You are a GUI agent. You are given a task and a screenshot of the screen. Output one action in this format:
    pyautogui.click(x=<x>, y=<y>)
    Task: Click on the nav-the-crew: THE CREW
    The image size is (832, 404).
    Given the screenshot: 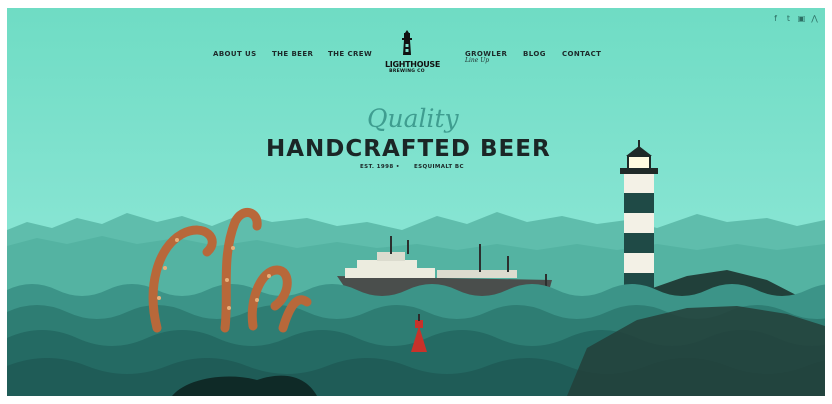 What is the action you would take?
    pyautogui.click(x=350, y=54)
    